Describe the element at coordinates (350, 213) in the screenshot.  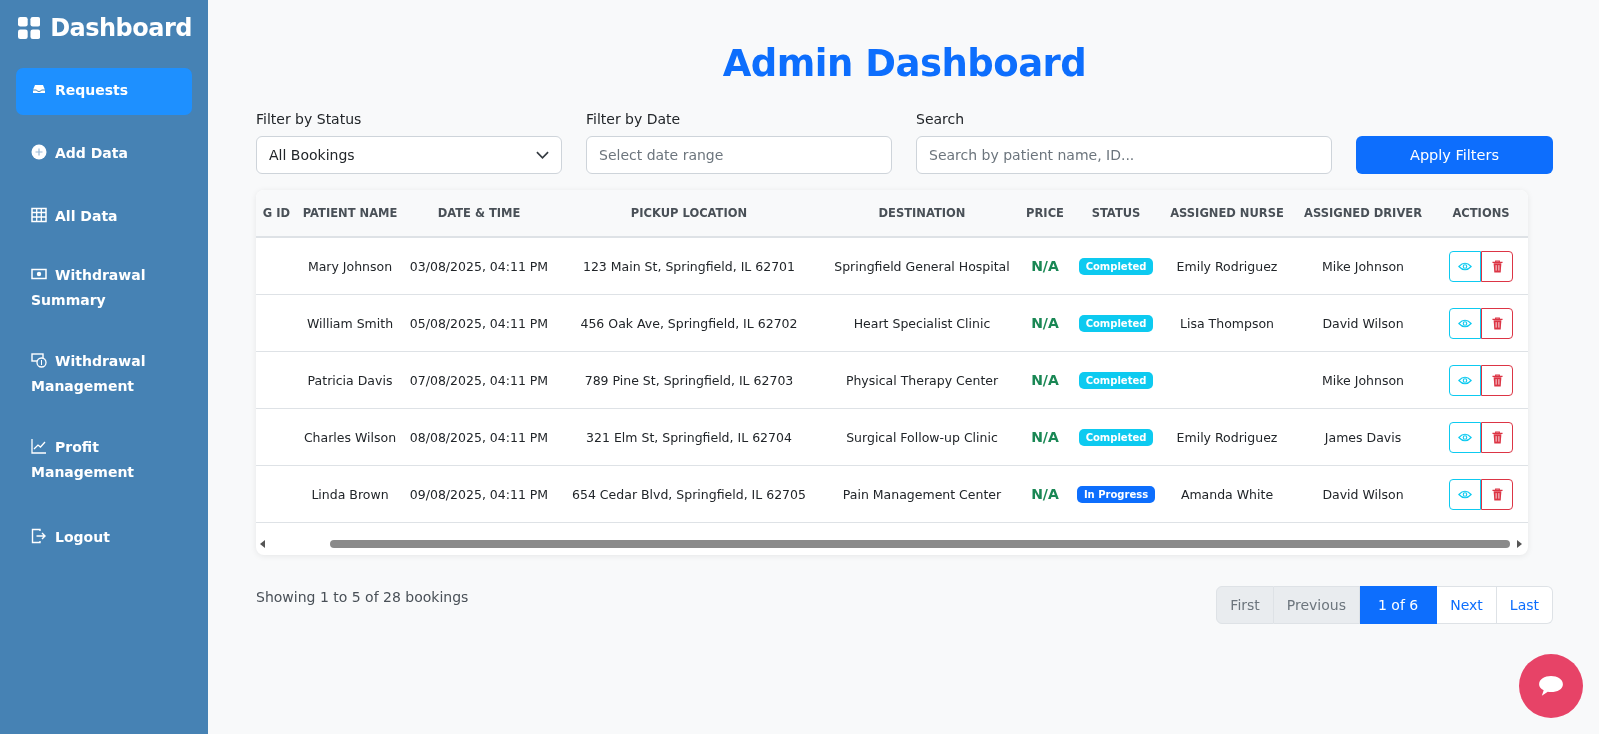
I see `column-header: PATIENT NAME` at that location.